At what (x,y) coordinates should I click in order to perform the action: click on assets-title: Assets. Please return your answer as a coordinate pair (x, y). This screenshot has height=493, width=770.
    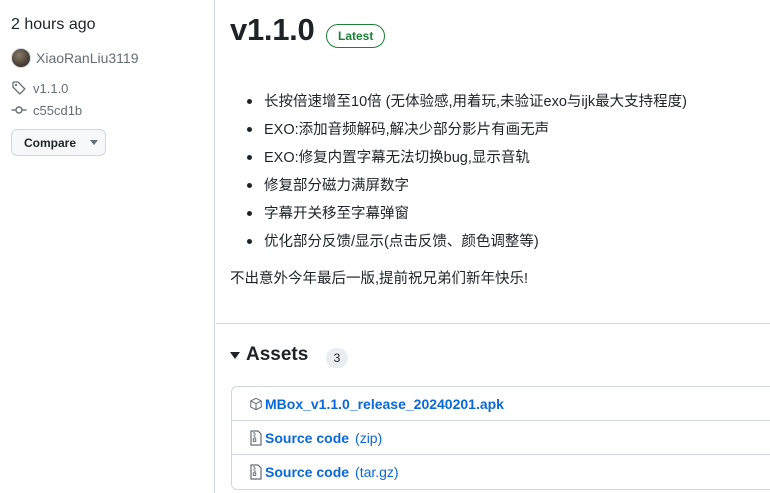
    Looking at the image, I should click on (277, 355).